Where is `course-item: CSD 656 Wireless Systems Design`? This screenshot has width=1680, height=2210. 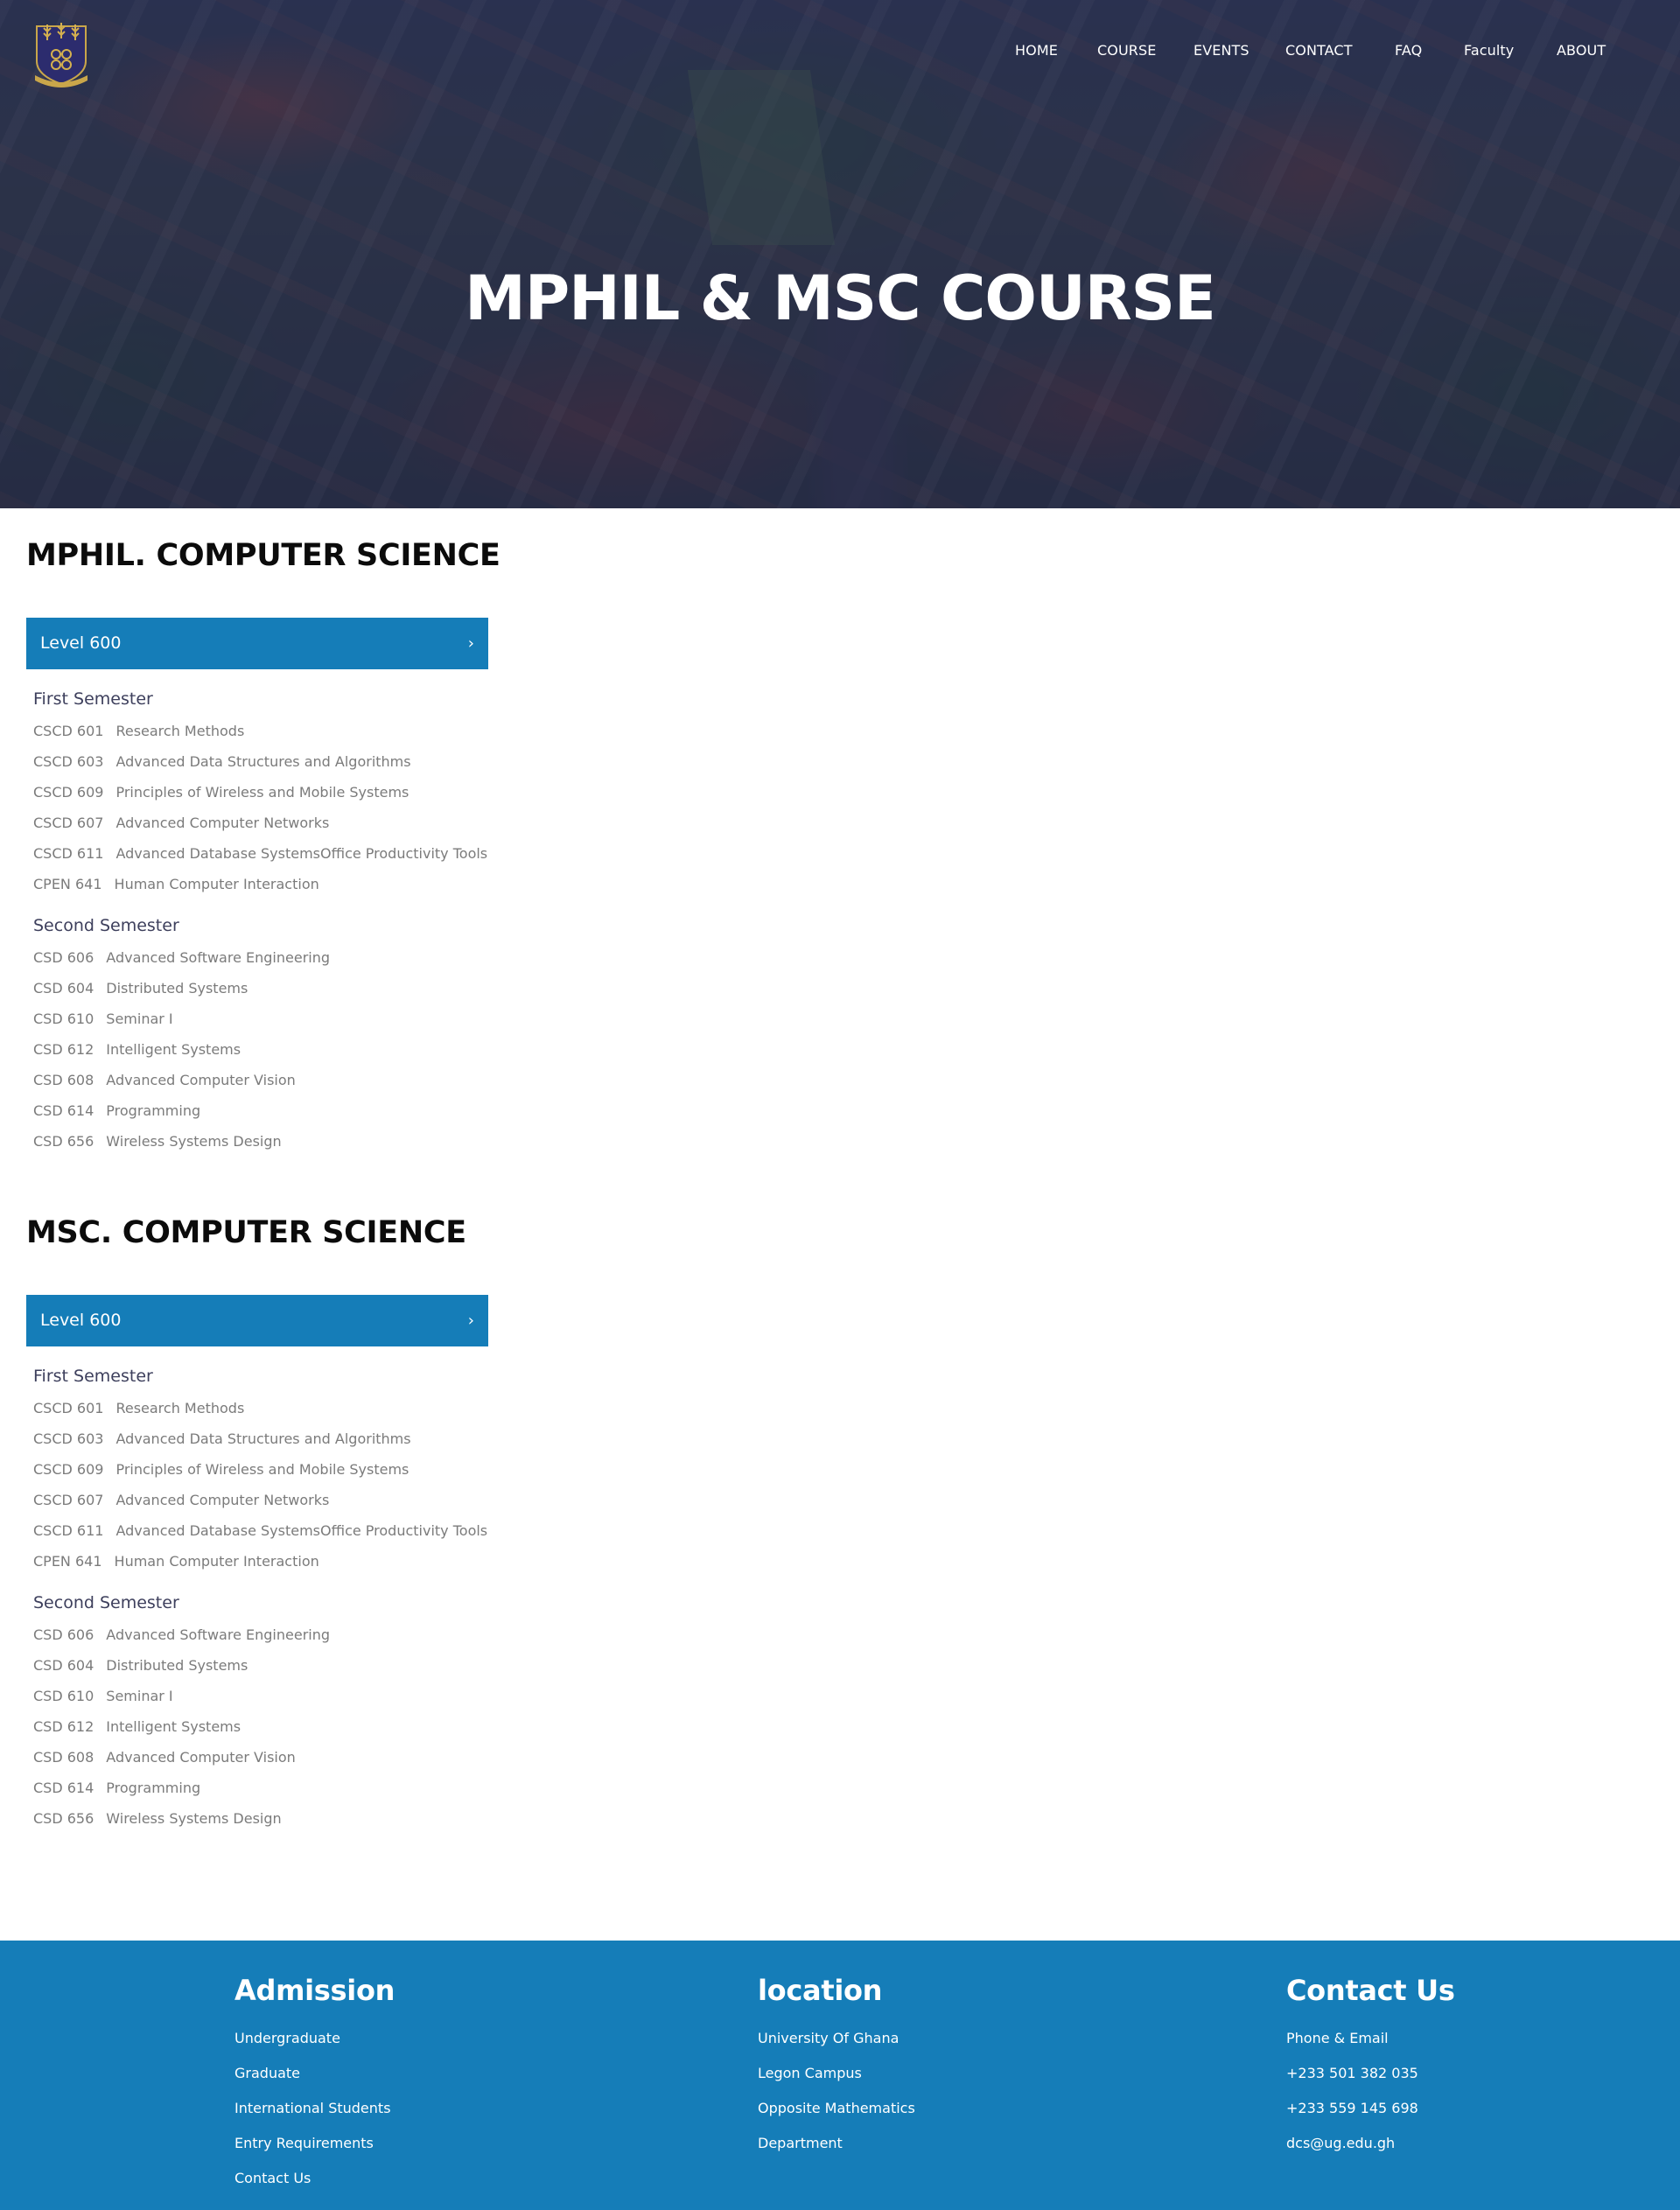
course-item: CSD 656 Wireless Systems Design is located at coordinates (157, 1818).